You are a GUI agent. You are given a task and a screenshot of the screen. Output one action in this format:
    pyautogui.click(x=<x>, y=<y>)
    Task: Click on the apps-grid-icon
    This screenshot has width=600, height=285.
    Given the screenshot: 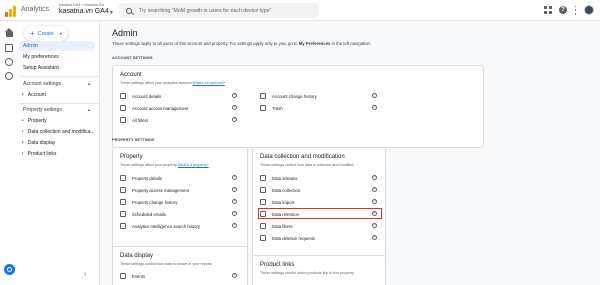 What is the action you would take?
    pyautogui.click(x=548, y=10)
    